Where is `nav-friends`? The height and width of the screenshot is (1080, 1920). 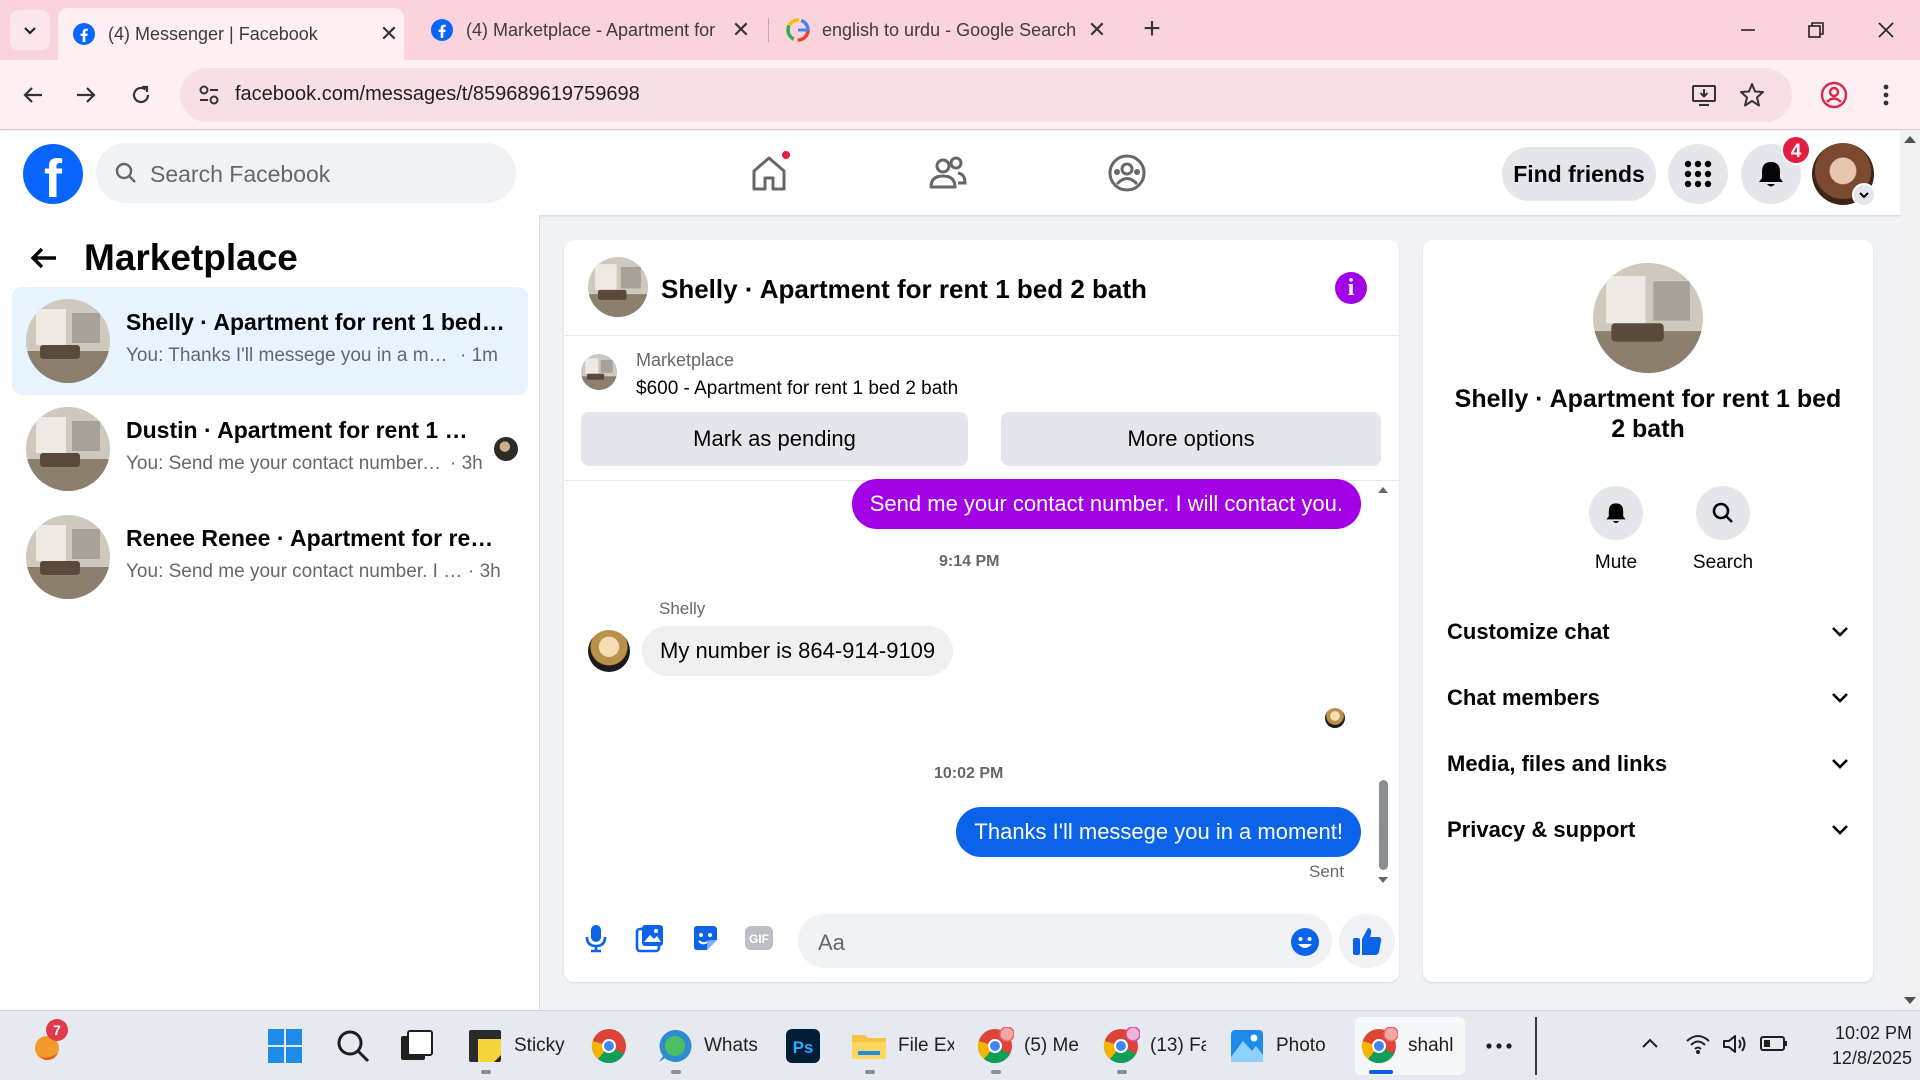 nav-friends is located at coordinates (948, 173).